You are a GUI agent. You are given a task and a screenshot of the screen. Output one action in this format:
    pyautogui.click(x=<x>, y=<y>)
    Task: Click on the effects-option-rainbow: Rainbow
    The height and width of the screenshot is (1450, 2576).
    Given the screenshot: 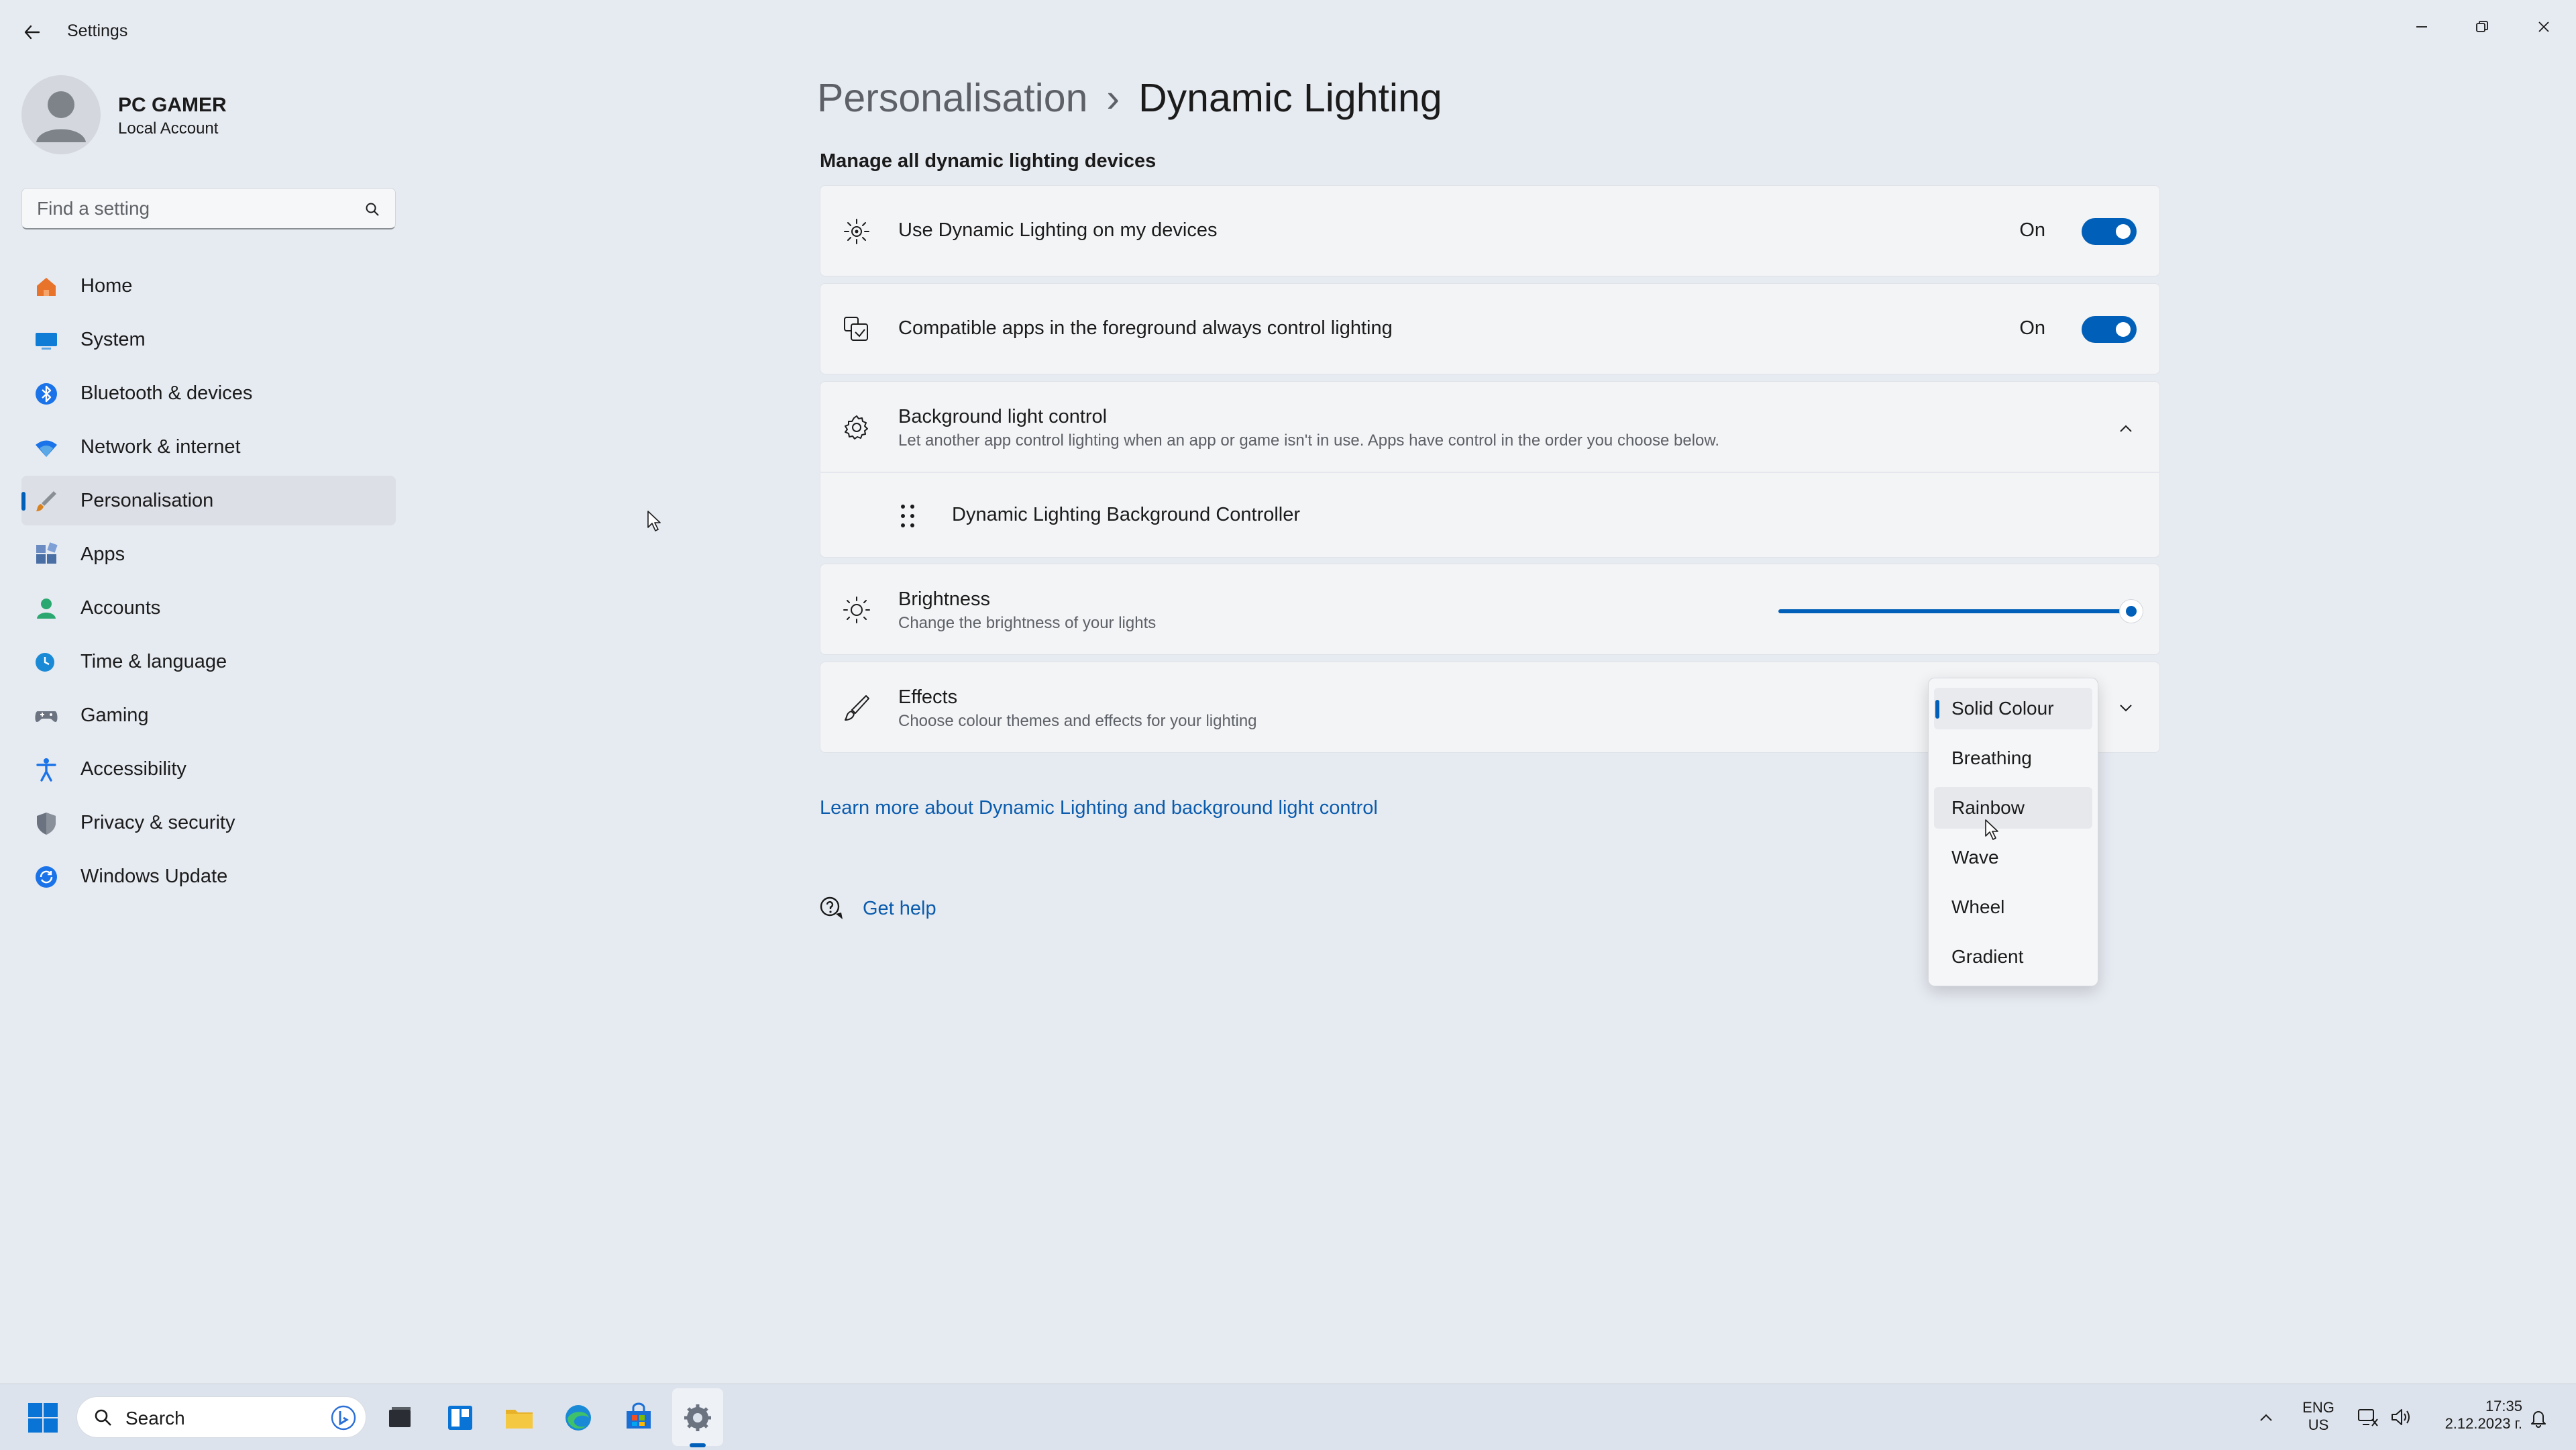 What is the action you would take?
    pyautogui.click(x=2013, y=808)
    